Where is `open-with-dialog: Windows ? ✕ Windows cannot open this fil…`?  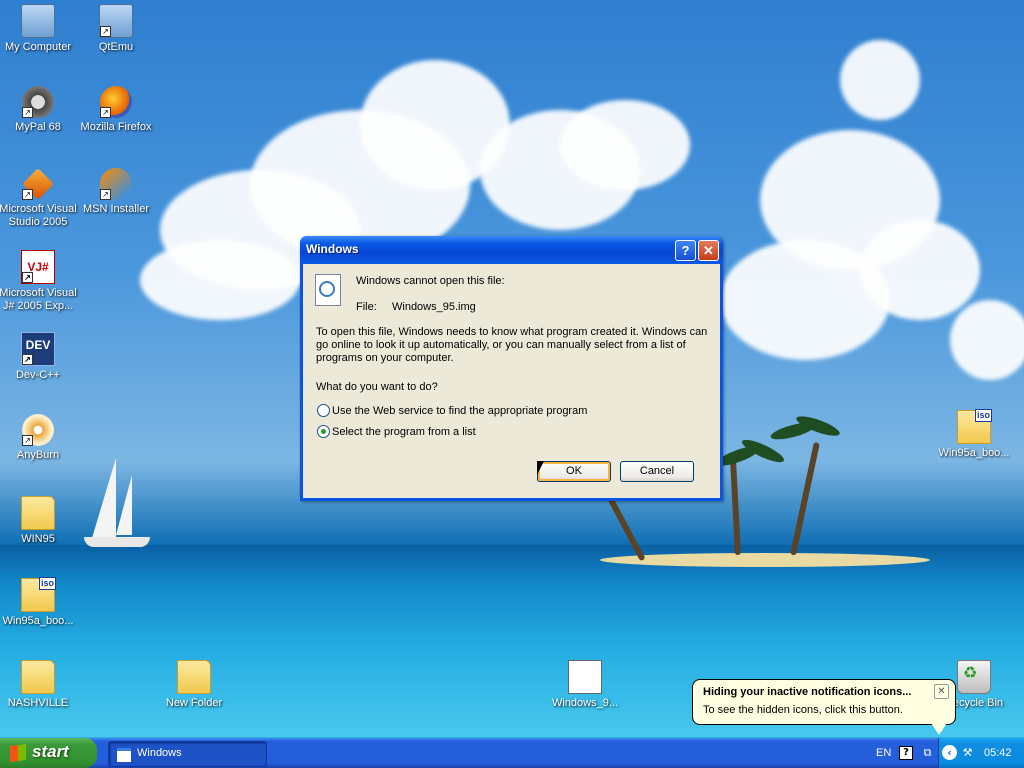 open-with-dialog: Windows ? ✕ Windows cannot open this fil… is located at coordinates (511, 368).